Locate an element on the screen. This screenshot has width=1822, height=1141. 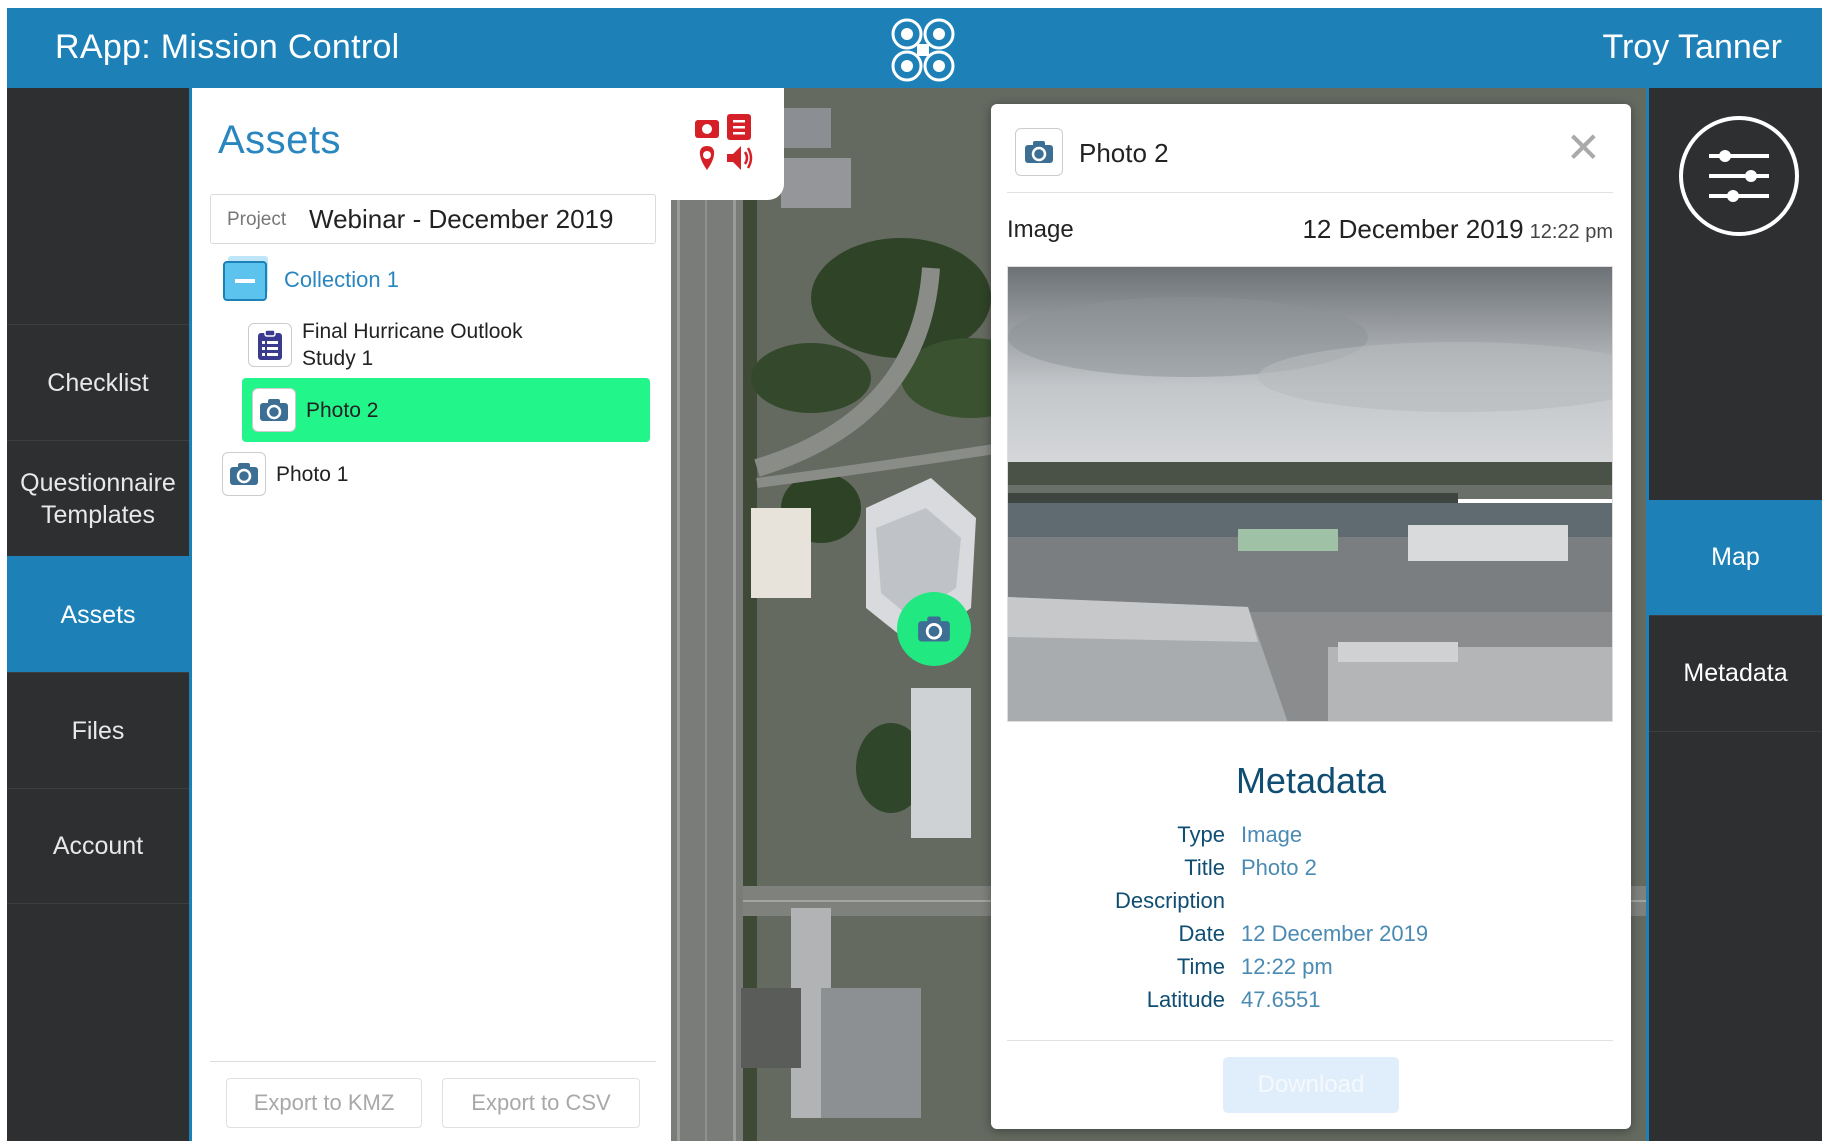
tab-map: Map is located at coordinates (1735, 558).